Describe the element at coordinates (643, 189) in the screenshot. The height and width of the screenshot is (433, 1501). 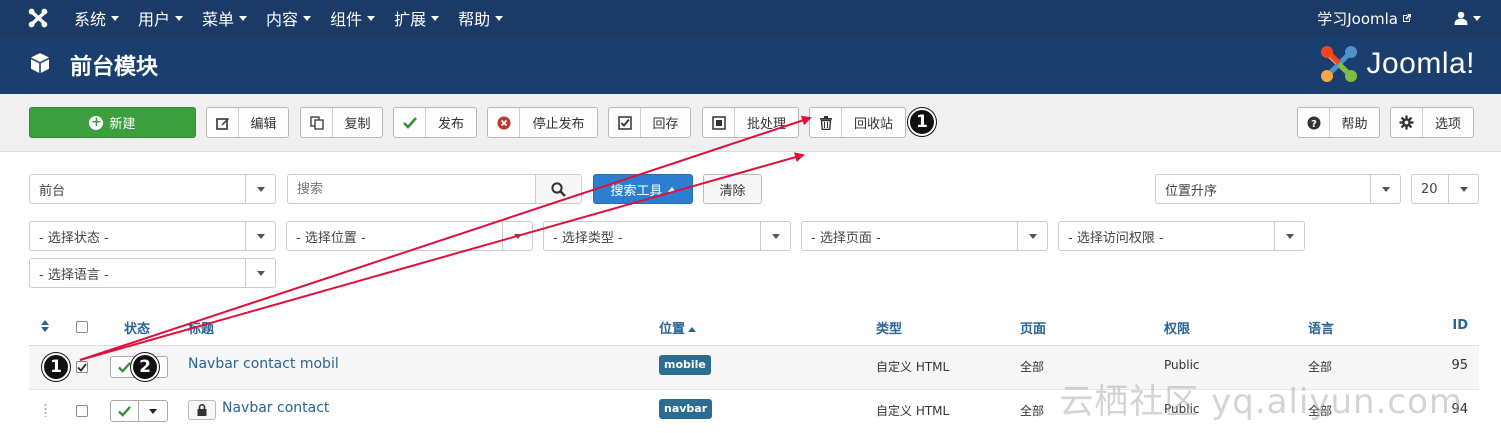
I see `search-tools-button: 搜索工具` at that location.